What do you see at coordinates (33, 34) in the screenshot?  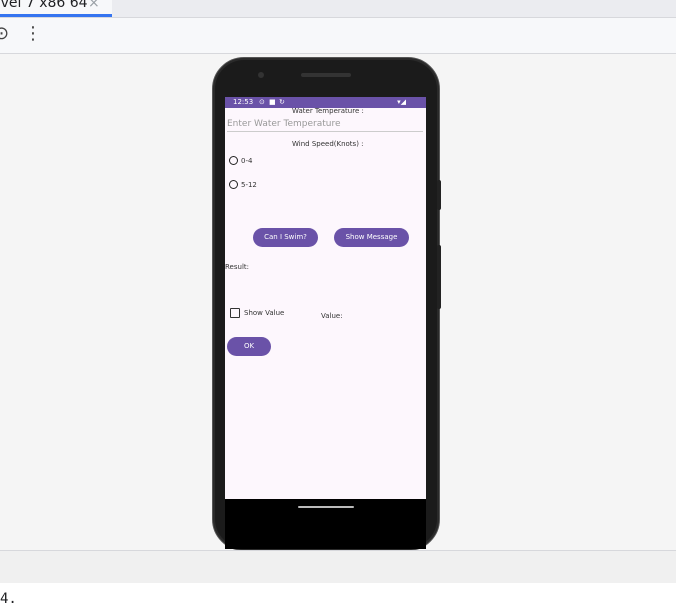 I see `more-vertical-icon: ⋮` at bounding box center [33, 34].